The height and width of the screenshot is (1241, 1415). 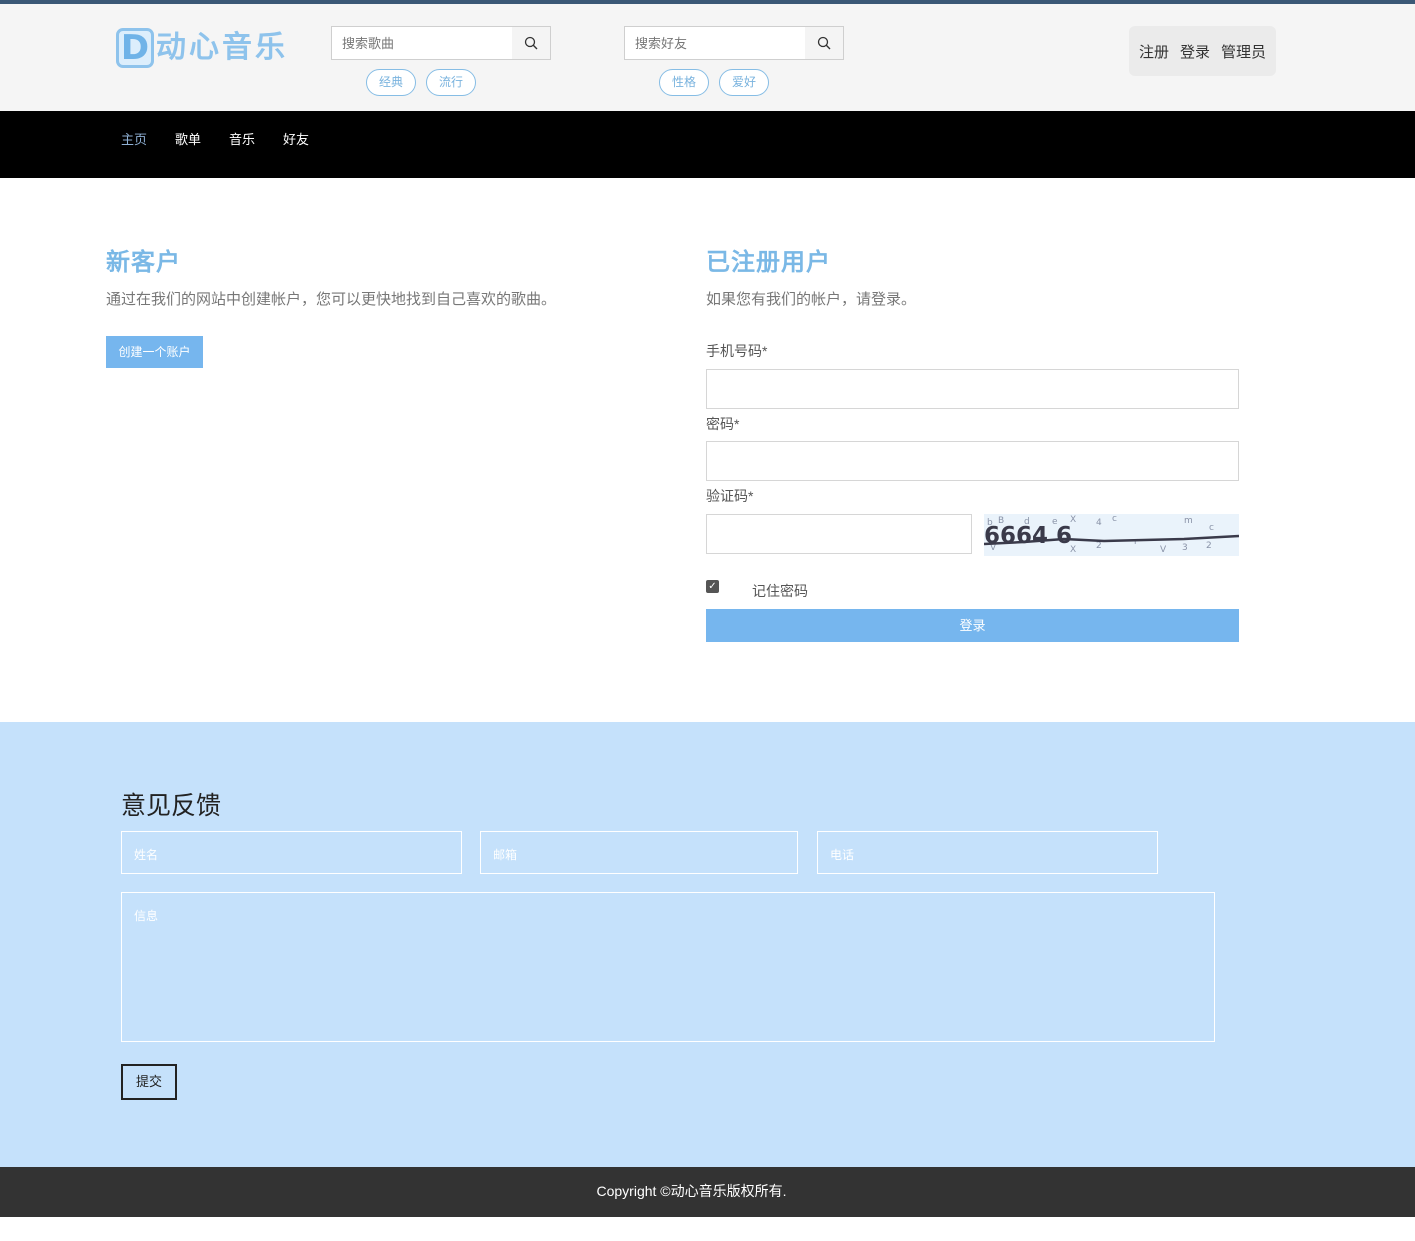 I want to click on song-search-button, so click(x=531, y=43).